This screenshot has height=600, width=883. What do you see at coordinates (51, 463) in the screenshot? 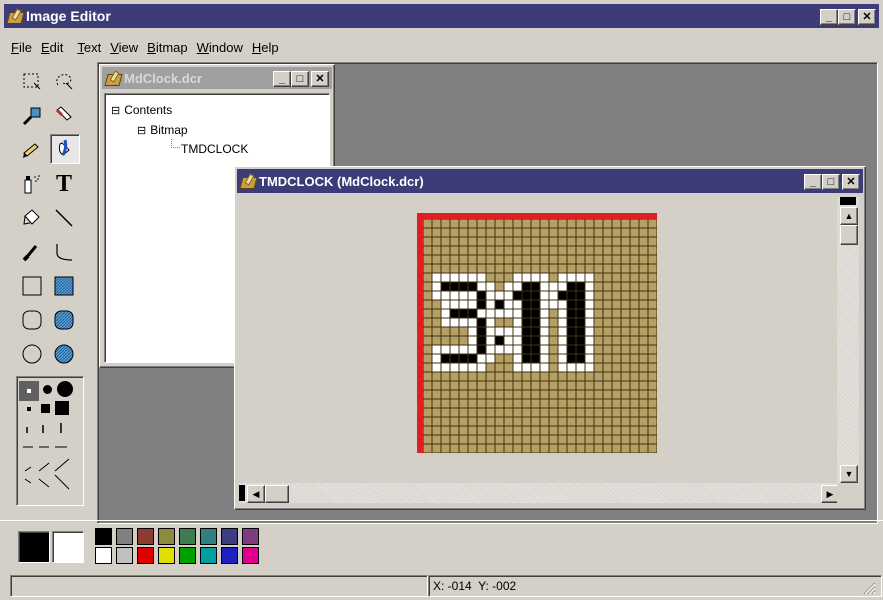
I see `line-width-options` at bounding box center [51, 463].